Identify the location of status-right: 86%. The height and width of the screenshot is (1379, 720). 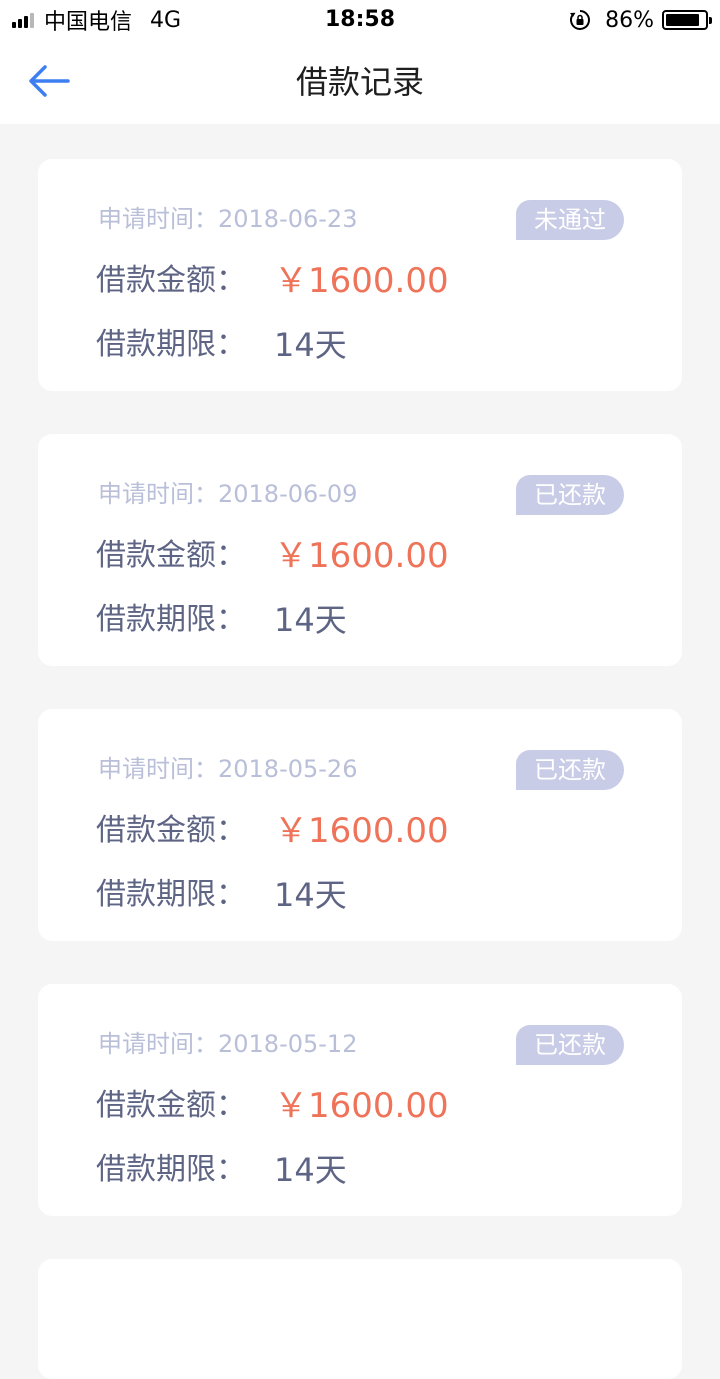
(640, 20).